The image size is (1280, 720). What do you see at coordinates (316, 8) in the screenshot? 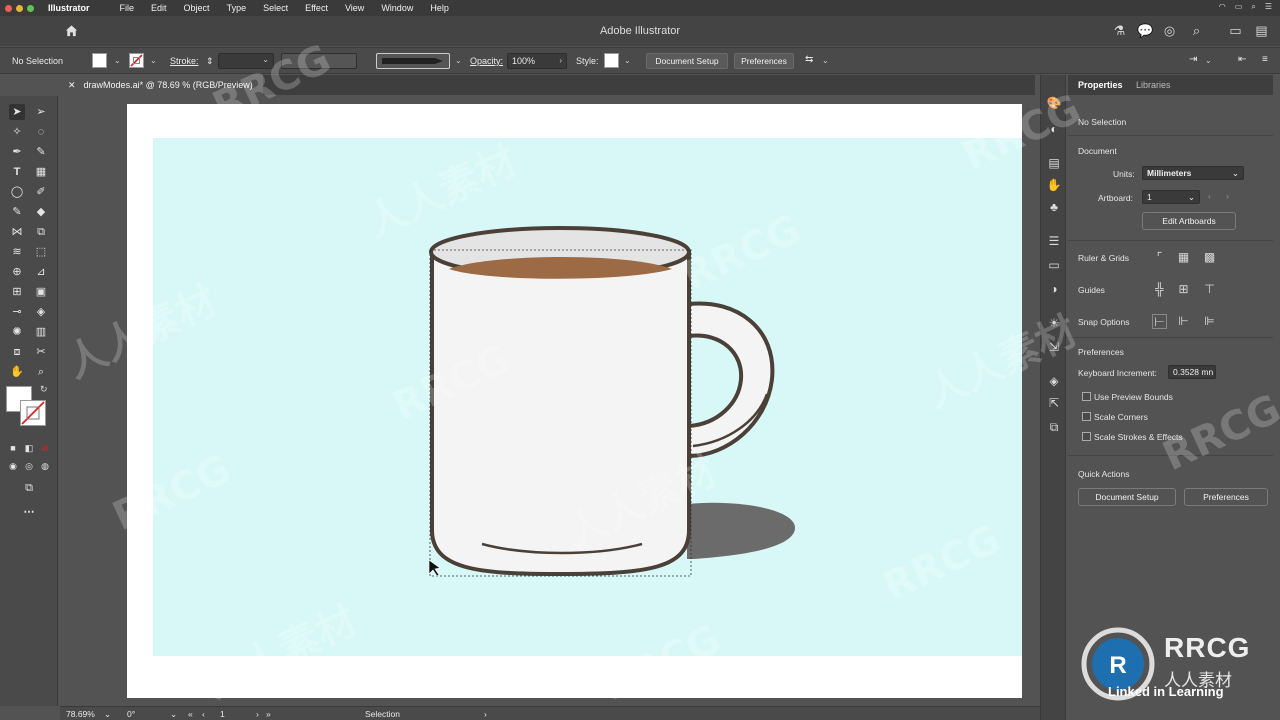
I see `menu-effect: Effect` at bounding box center [316, 8].